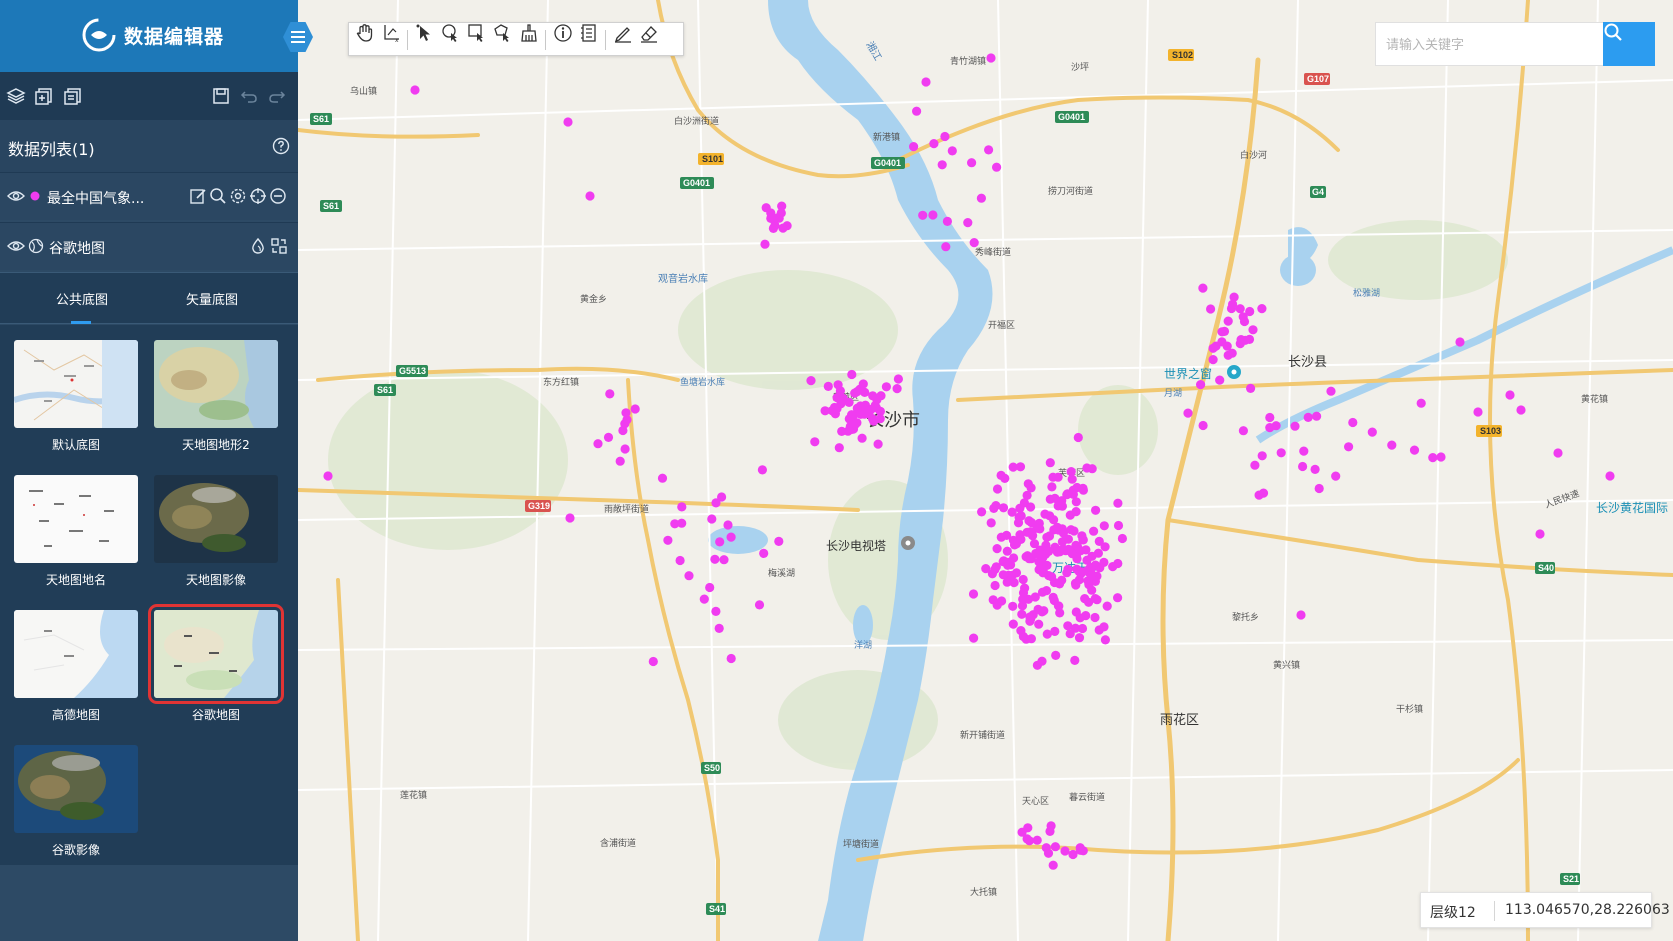  What do you see at coordinates (1629, 44) in the screenshot?
I see `search-button` at bounding box center [1629, 44].